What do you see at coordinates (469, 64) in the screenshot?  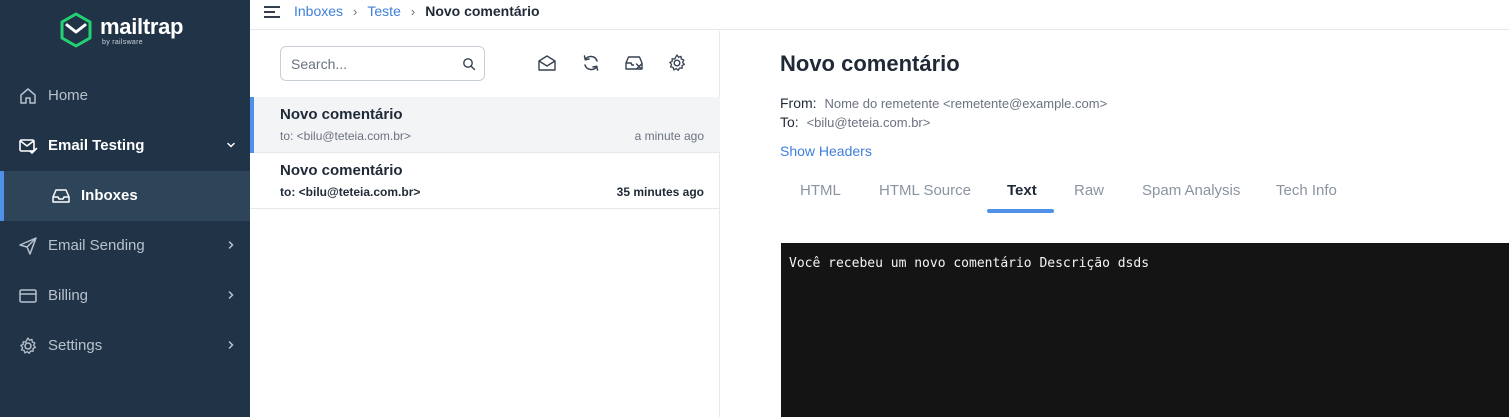 I see `search-icon` at bounding box center [469, 64].